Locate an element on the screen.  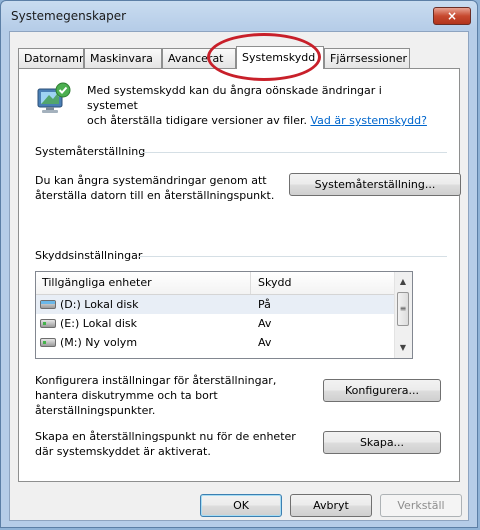
tab-datornamn: Datornamn is located at coordinates (51, 58).